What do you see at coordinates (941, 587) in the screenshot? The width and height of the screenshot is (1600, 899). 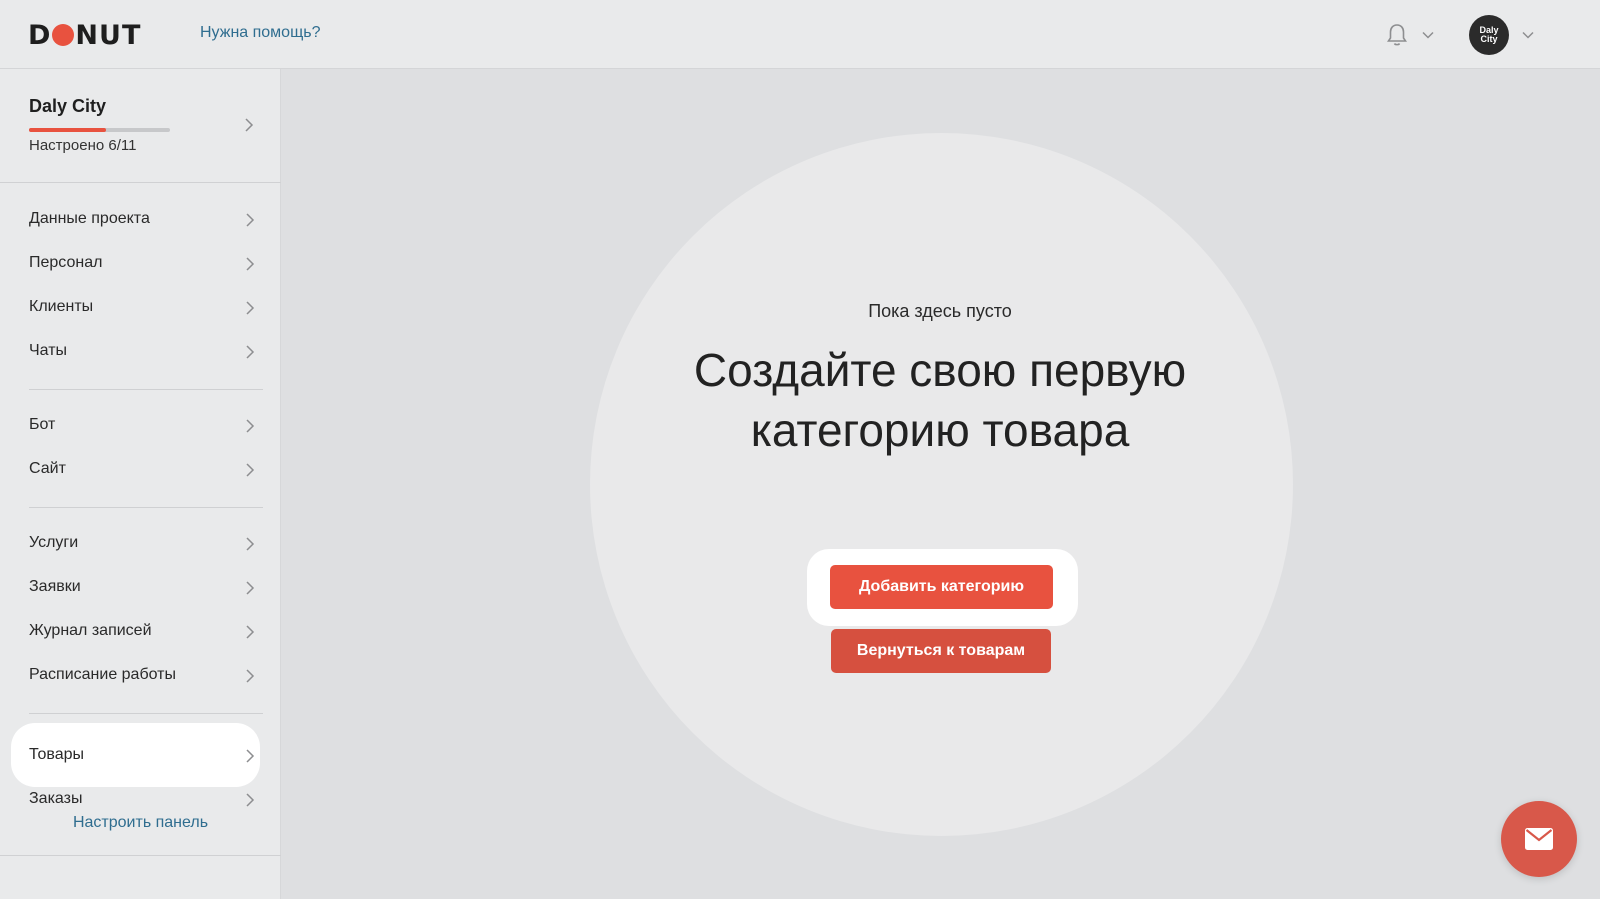 I see `add-category-button: Добавить категорию` at bounding box center [941, 587].